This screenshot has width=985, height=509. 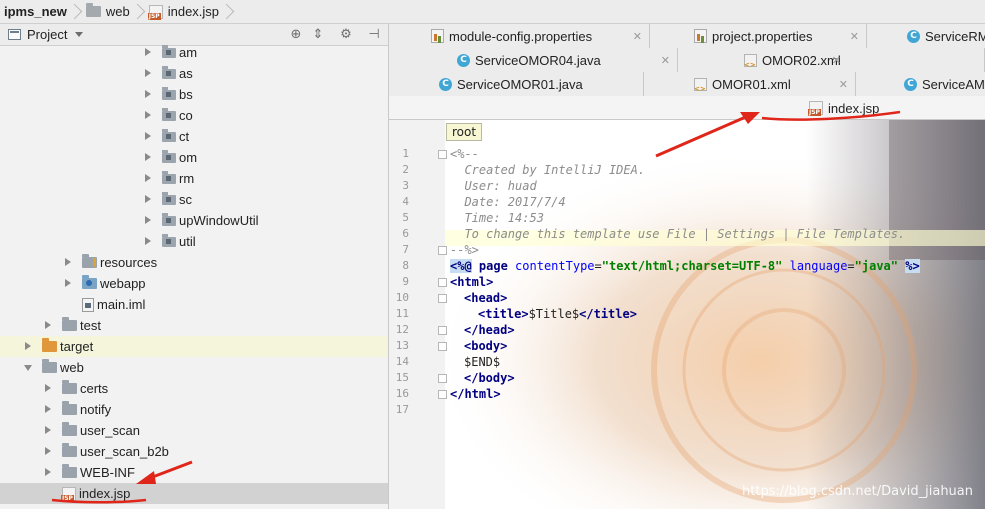 I want to click on tree-item-label: notify, so click(x=96, y=409).